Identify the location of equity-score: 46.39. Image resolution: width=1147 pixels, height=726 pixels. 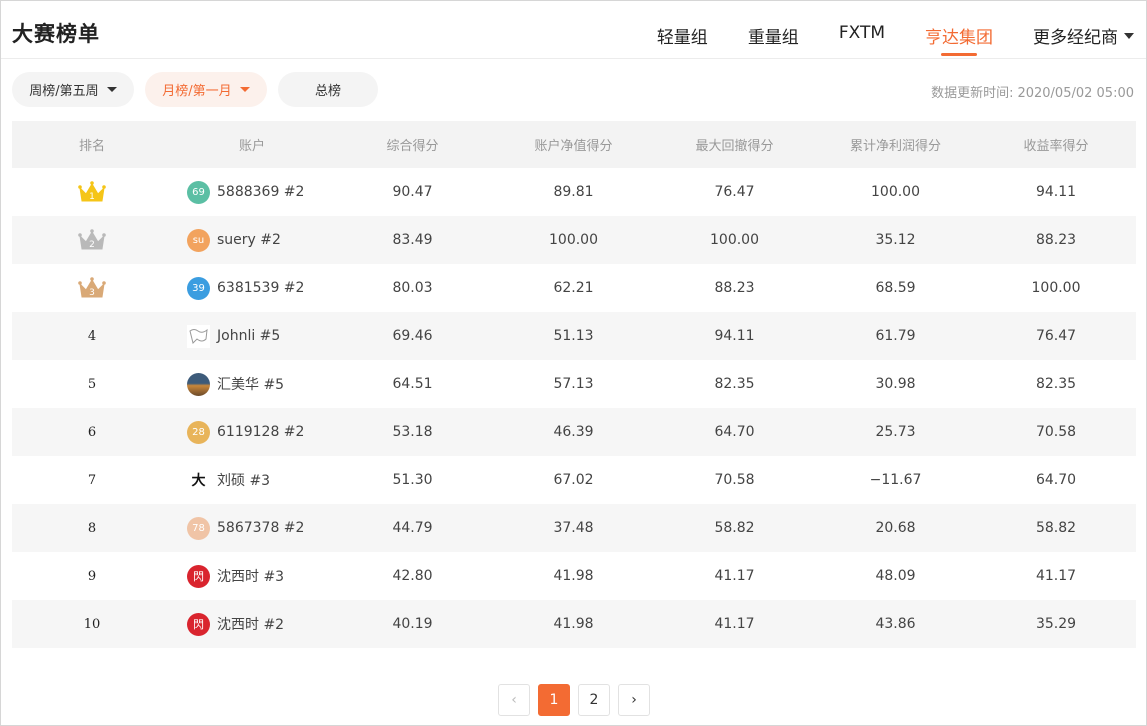
(573, 432).